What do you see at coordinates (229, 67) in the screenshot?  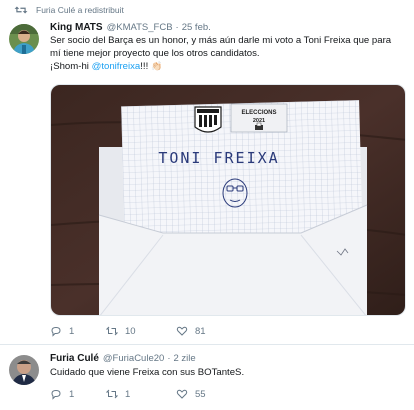 I see `tweet-text-line: ¡Shom-hi @tonifreixa!!! 👏🏻` at bounding box center [229, 67].